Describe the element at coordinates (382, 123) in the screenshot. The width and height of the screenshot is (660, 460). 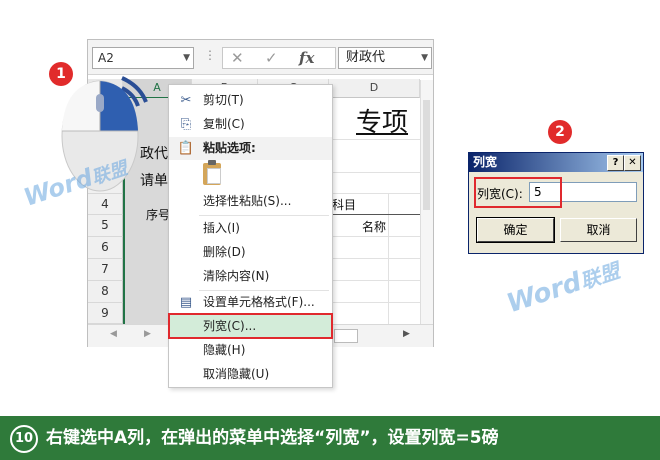
I see `sheet-title: 专项` at that location.